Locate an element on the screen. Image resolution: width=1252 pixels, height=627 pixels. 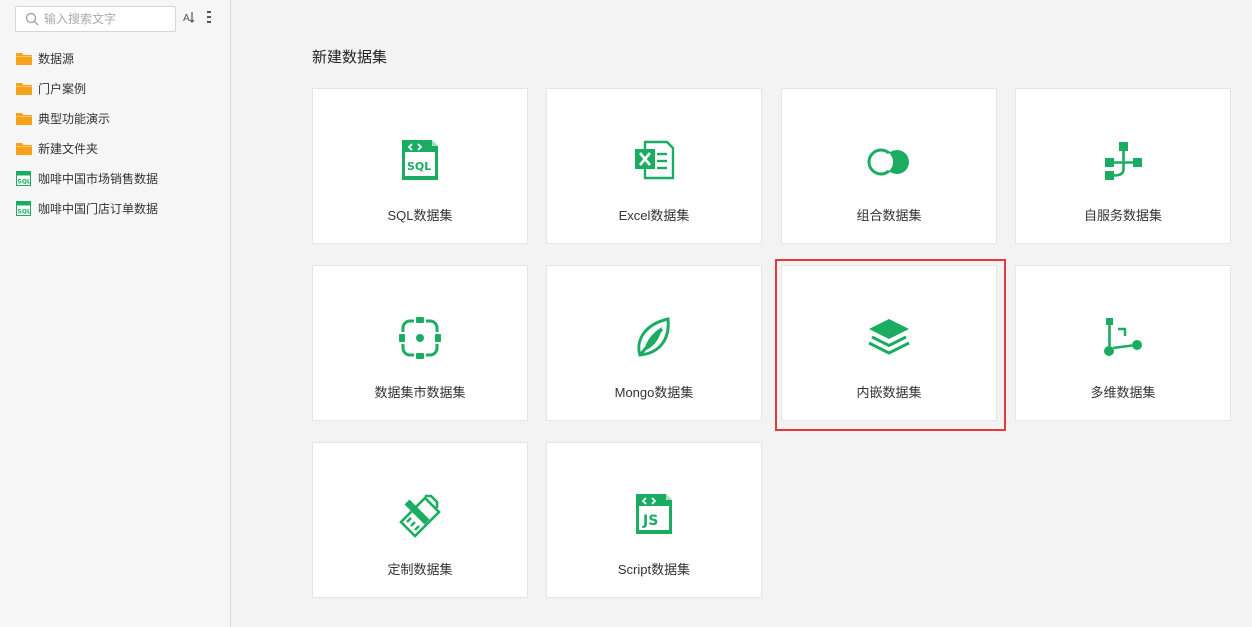
tree-item-coffee-store-orders: SQL 咖啡中国门店订单数据 is located at coordinates (87, 208).